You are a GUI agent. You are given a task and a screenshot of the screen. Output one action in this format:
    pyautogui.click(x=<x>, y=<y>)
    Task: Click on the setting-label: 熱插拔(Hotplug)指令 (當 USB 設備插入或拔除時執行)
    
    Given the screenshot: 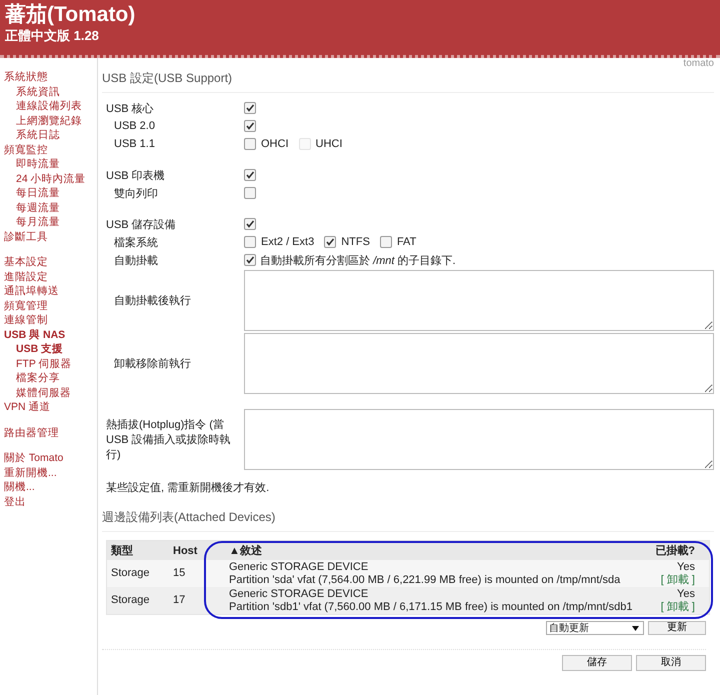 What is the action you would take?
    pyautogui.click(x=168, y=440)
    